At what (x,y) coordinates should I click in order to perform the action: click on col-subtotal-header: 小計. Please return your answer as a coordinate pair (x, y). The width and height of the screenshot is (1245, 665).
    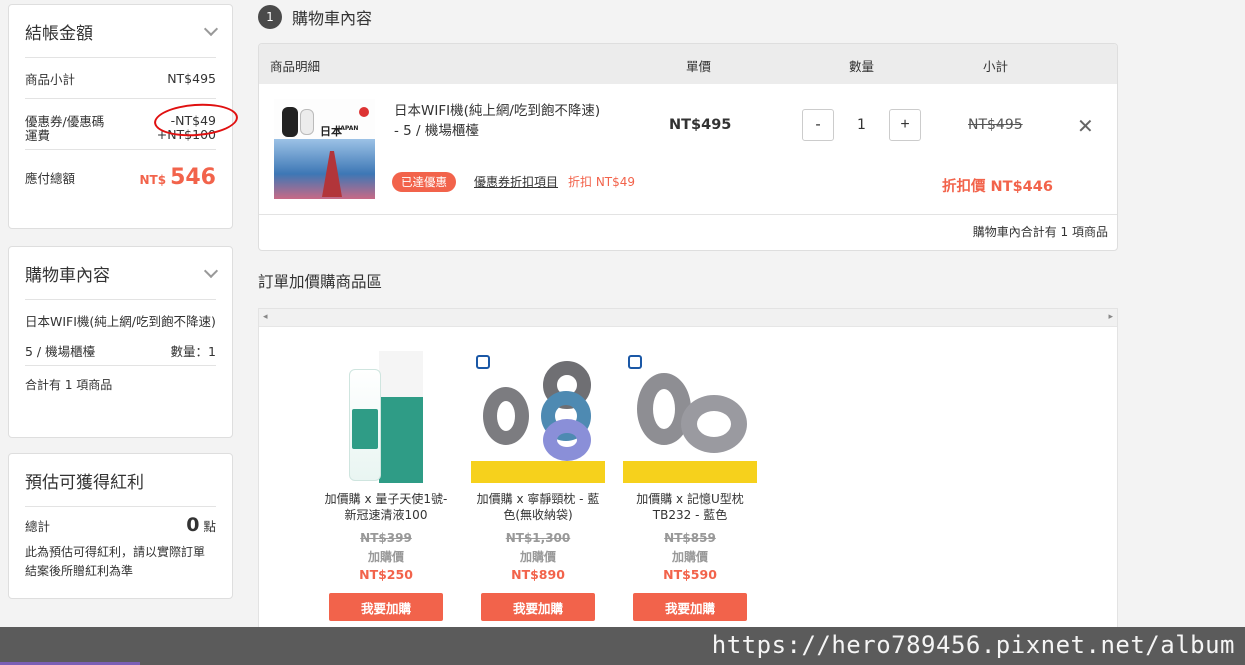
    Looking at the image, I should click on (996, 66).